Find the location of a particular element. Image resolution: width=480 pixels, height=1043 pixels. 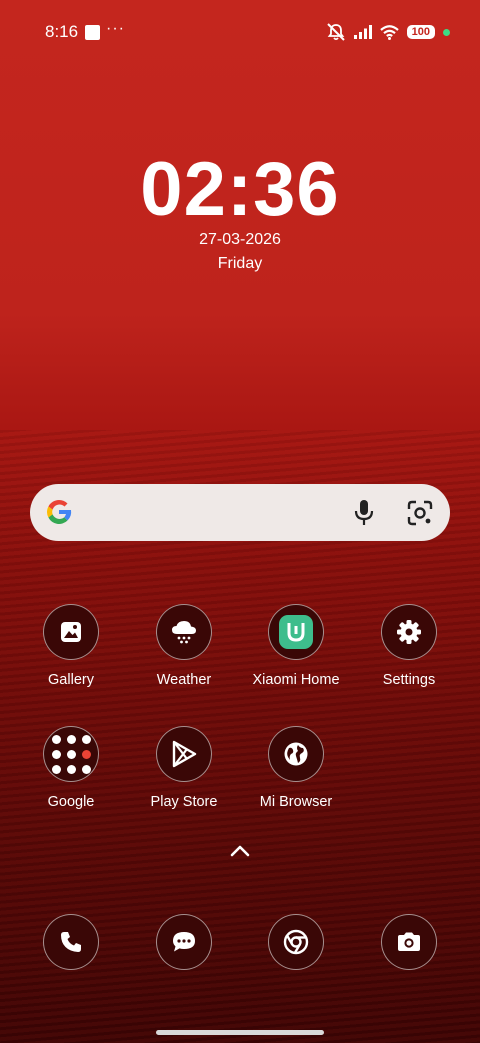

dock-chrome is located at coordinates (296, 942).